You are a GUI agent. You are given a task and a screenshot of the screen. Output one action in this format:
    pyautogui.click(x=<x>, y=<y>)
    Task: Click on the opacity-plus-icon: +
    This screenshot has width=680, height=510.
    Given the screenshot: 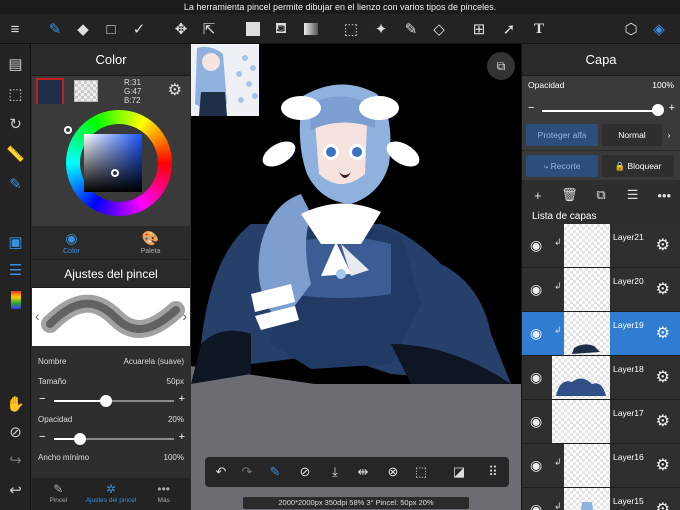 What is the action you would take?
    pyautogui.click(x=182, y=437)
    